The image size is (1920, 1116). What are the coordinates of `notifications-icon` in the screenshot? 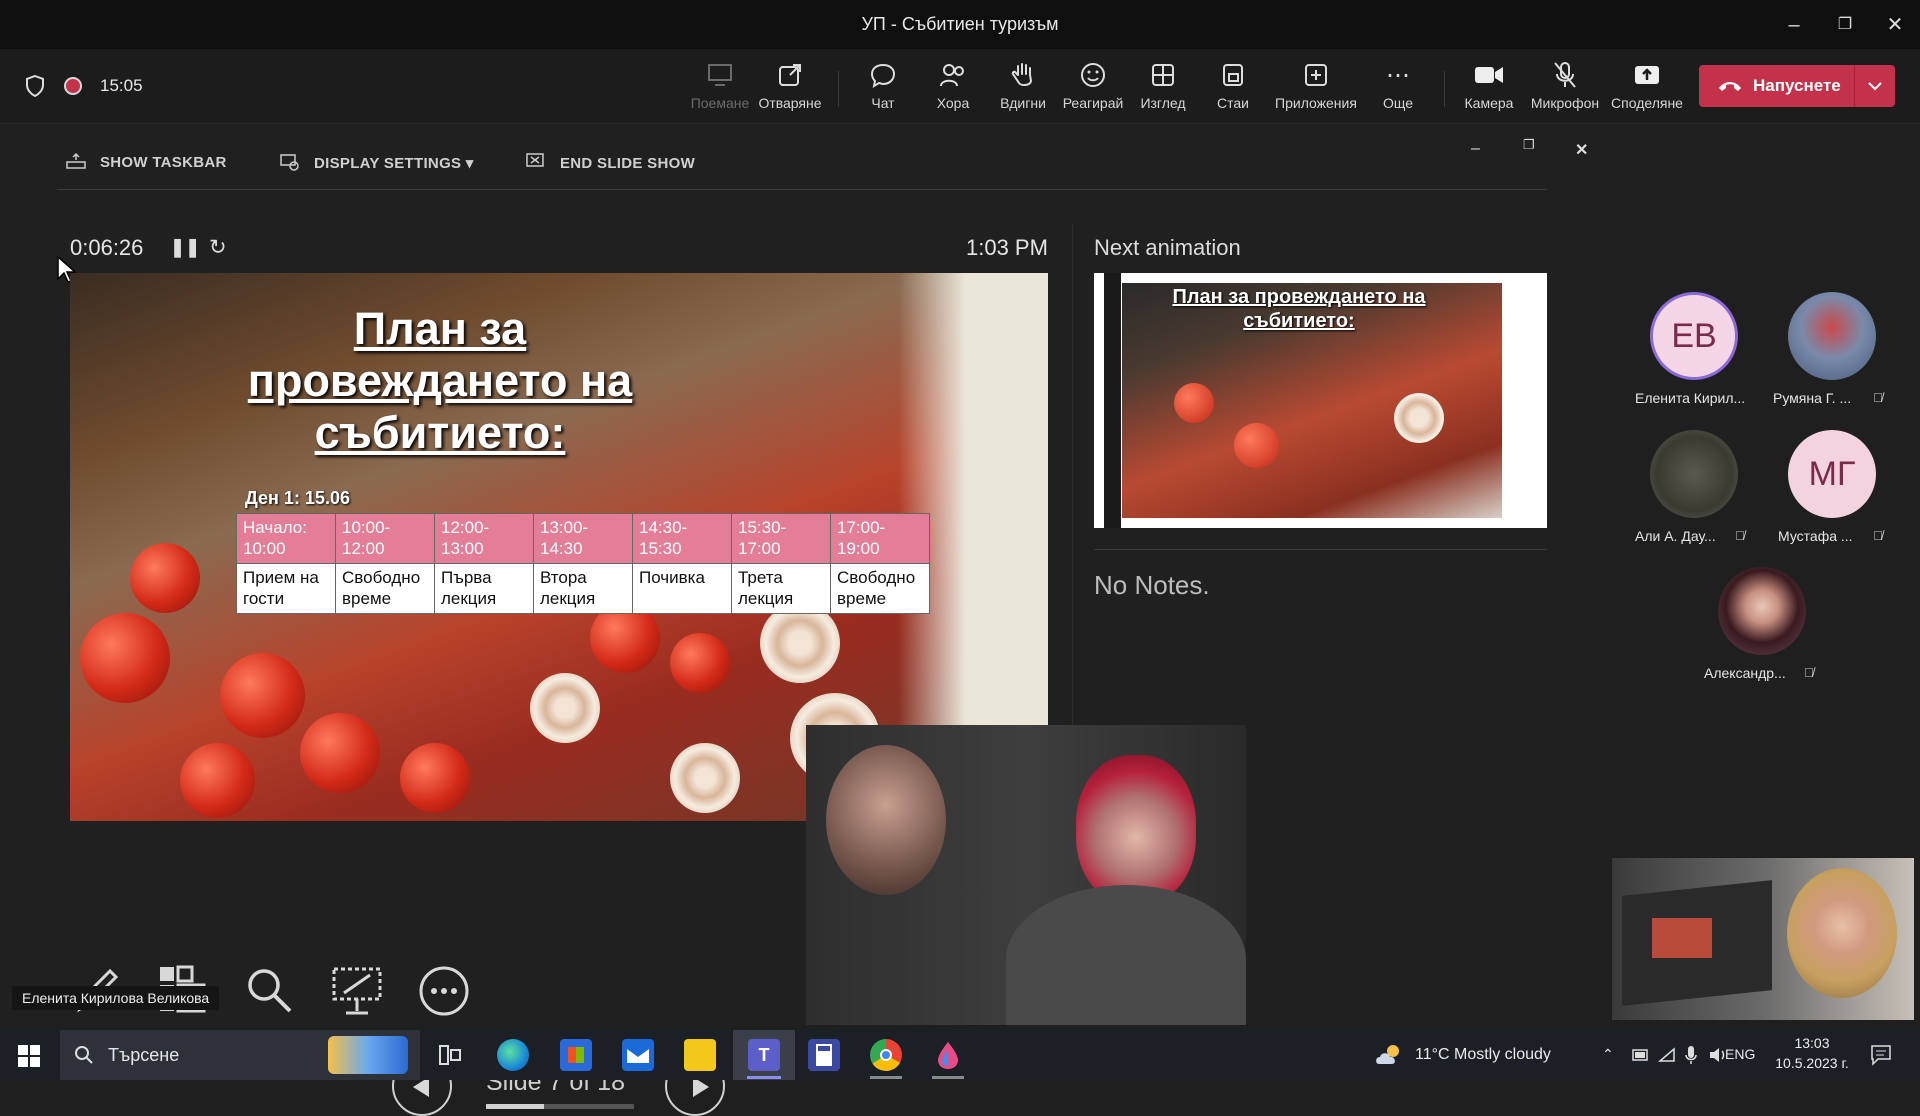 It's located at (1881, 1055).